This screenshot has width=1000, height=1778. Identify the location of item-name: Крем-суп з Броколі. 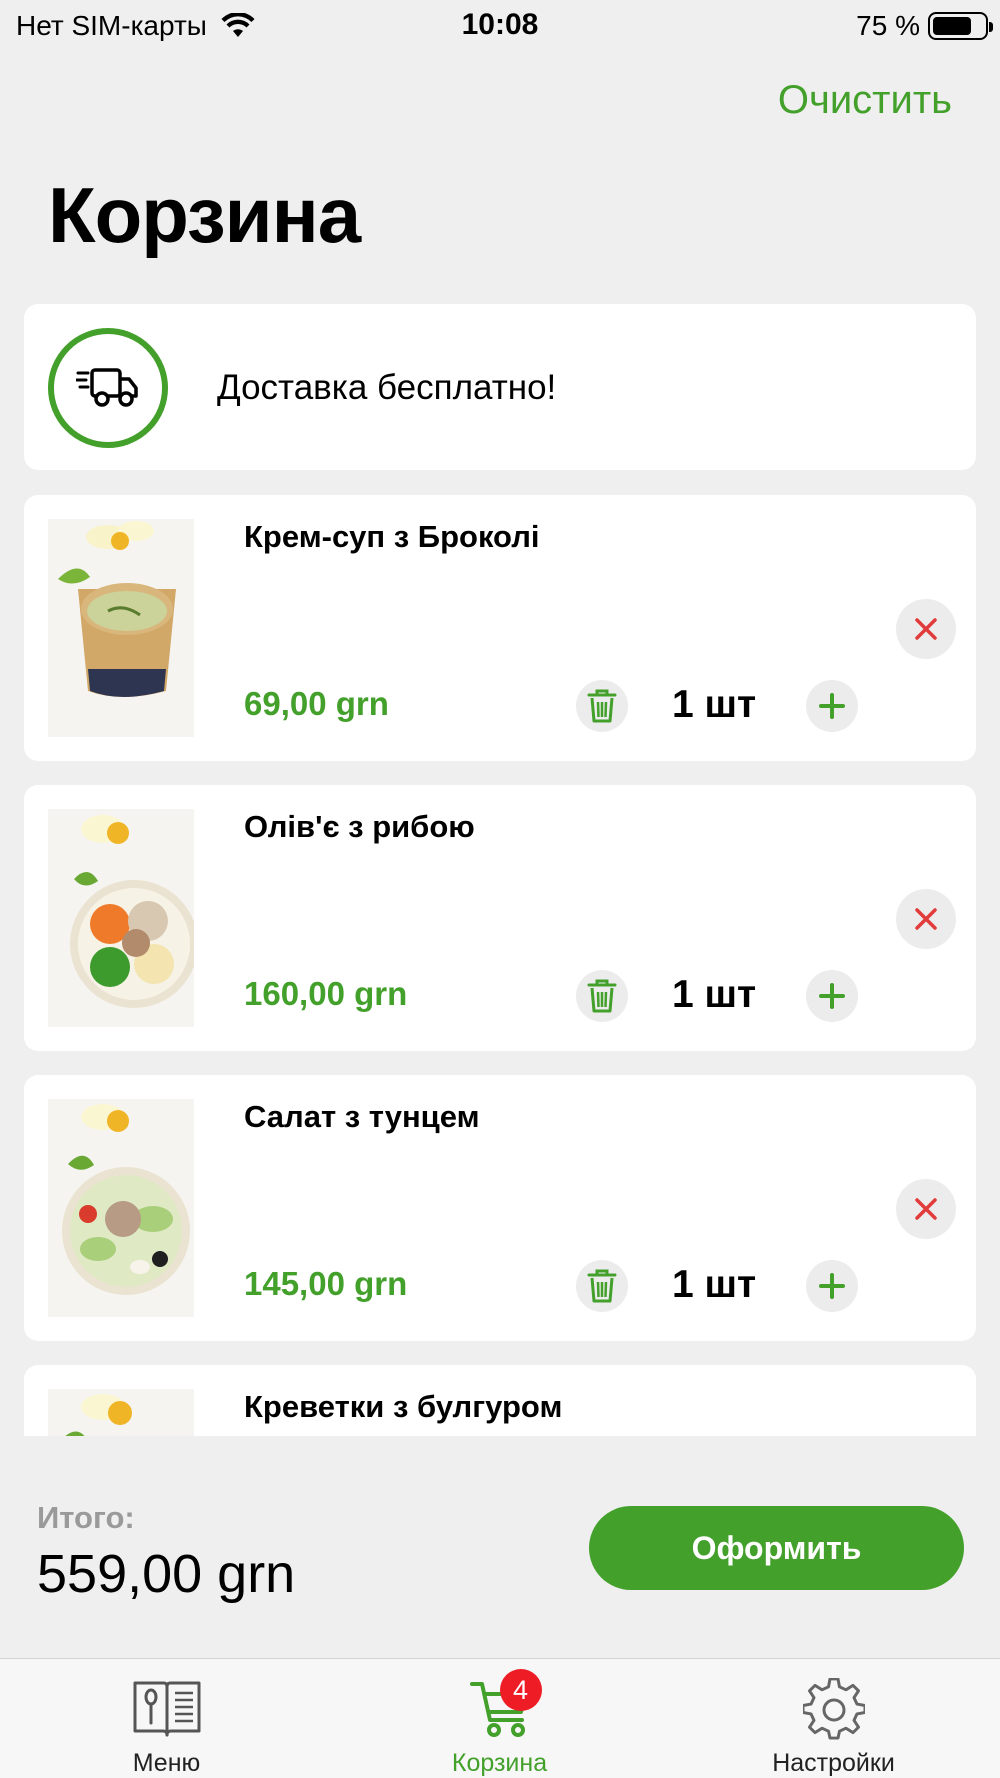
(392, 536).